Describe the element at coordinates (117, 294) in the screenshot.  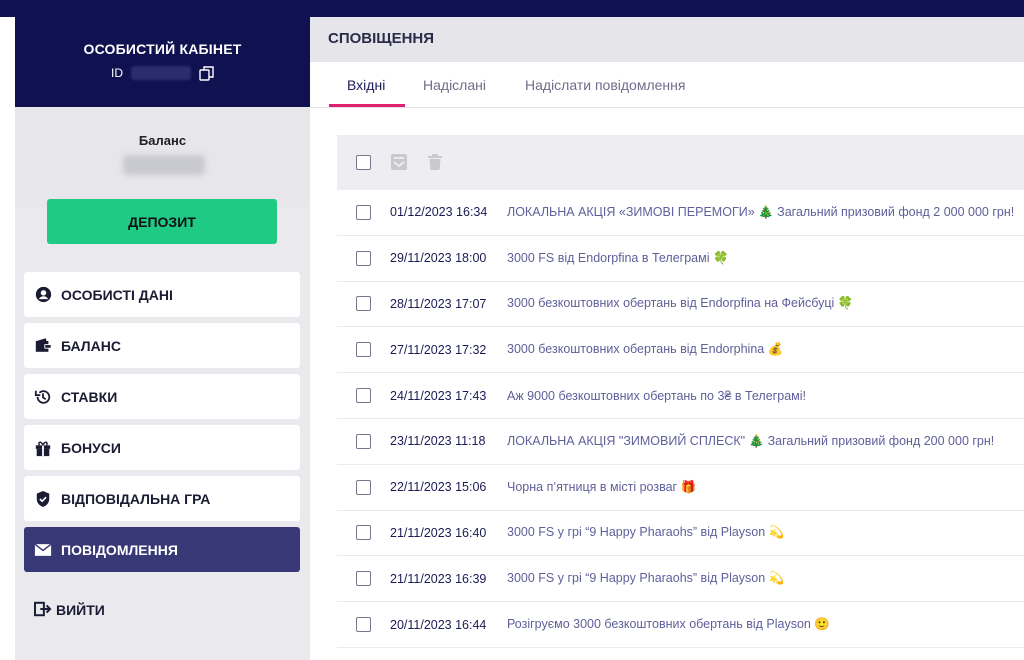
I see `sidebar-item-label: ОСОБИСТІ ДАНІ` at that location.